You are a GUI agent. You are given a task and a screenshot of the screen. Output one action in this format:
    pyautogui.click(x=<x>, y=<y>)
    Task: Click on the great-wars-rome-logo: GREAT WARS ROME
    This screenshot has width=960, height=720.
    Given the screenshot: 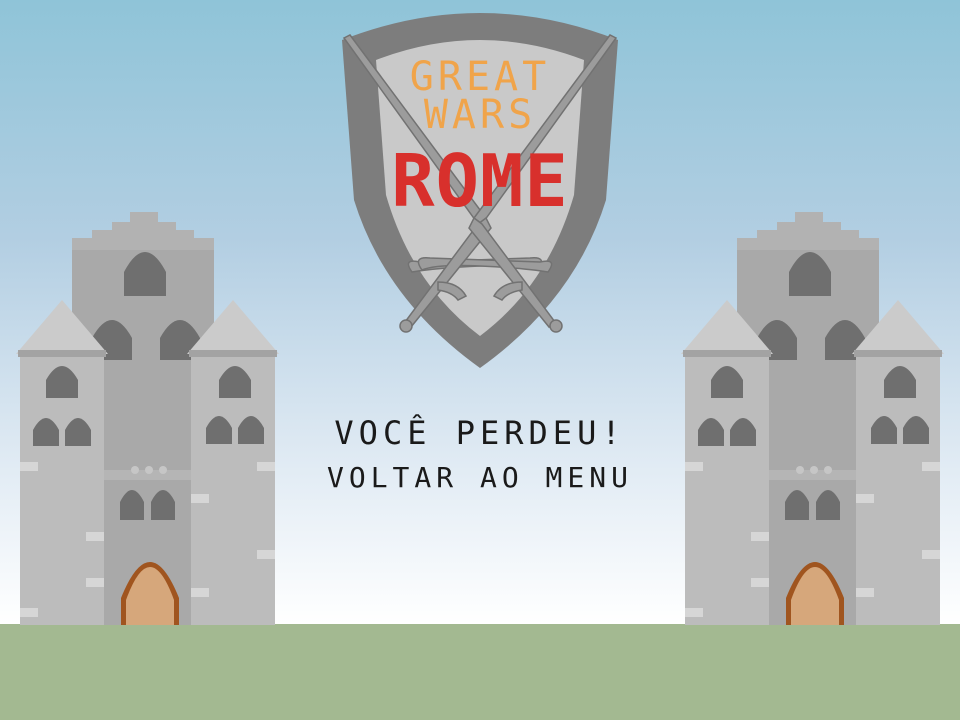 What is the action you would take?
    pyautogui.click(x=480, y=190)
    